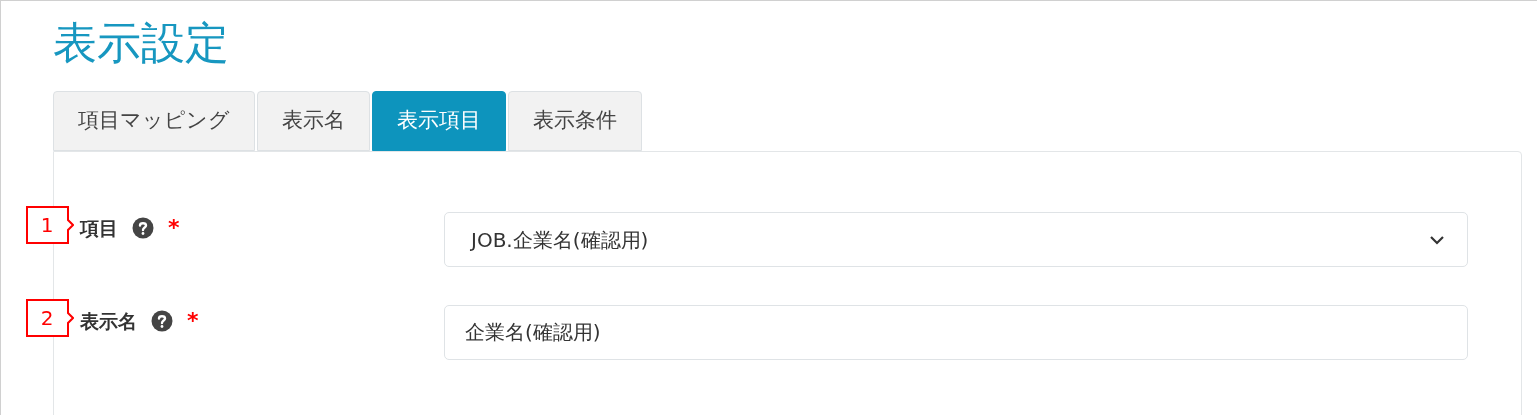 The width and height of the screenshot is (1537, 415). What do you see at coordinates (99, 228) in the screenshot?
I see `field-label: 項目` at bounding box center [99, 228].